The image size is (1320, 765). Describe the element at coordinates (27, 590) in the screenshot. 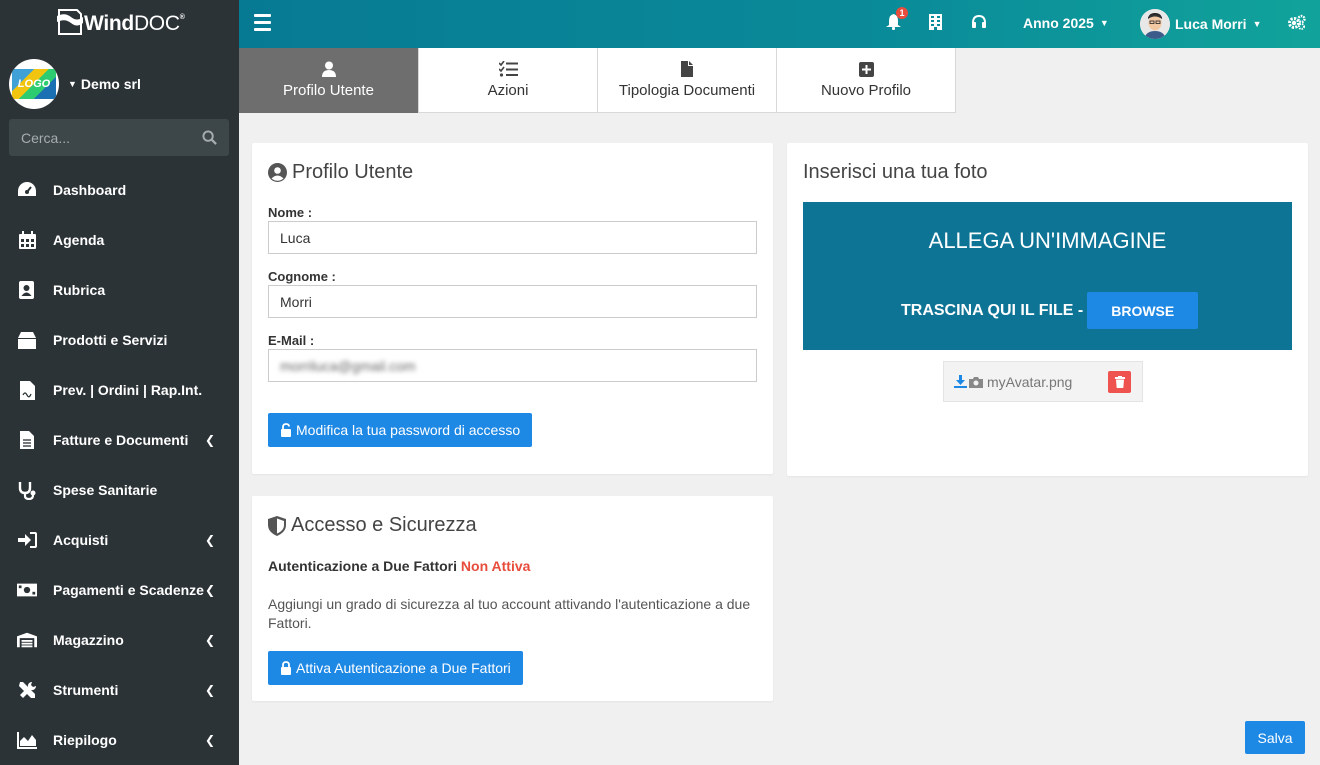

I see `money-bill-icon` at that location.